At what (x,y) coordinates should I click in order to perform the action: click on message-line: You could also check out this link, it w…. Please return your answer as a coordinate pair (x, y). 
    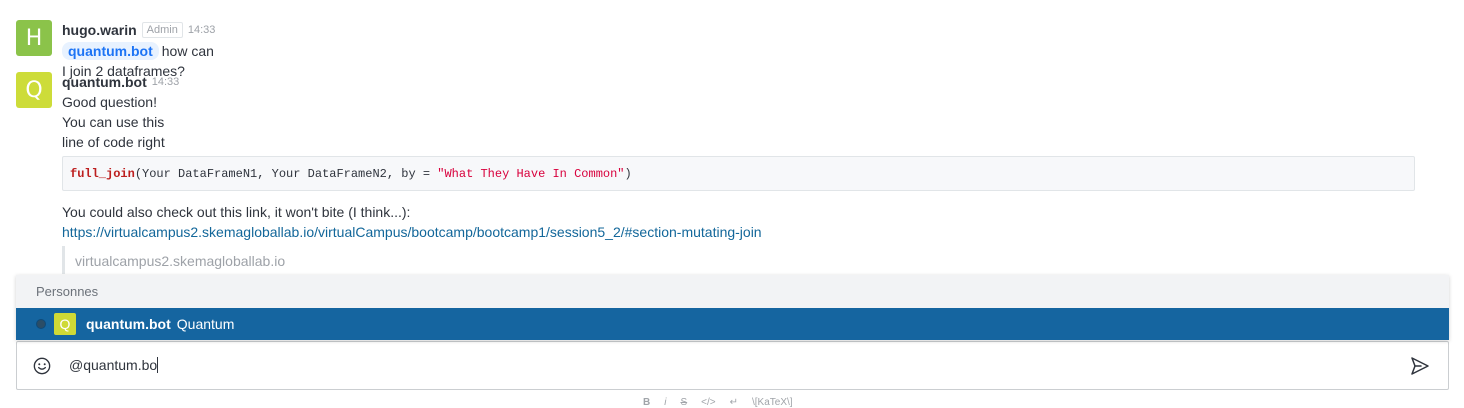
    Looking at the image, I should click on (236, 212).